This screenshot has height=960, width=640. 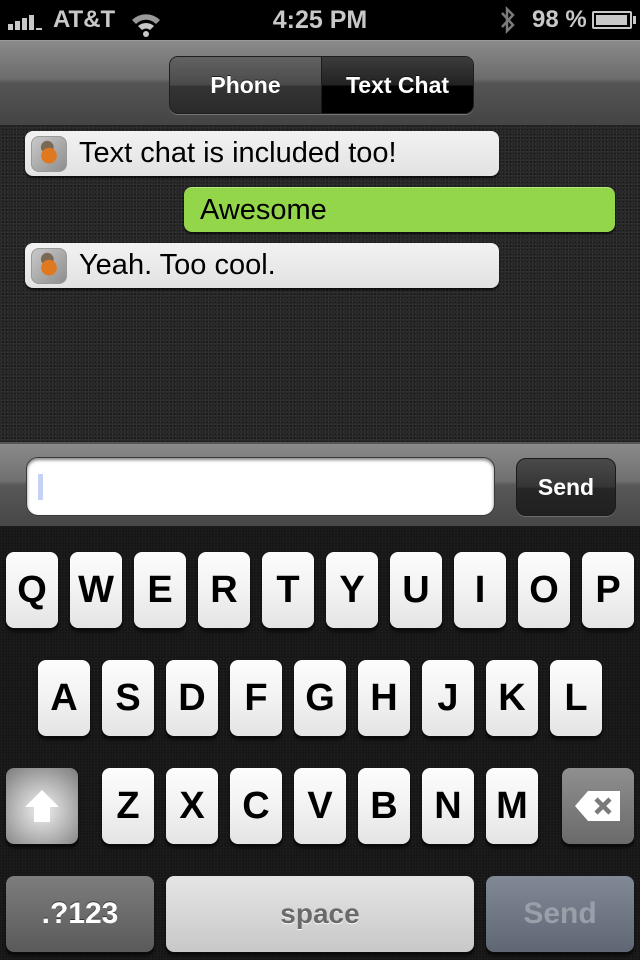 What do you see at coordinates (352, 590) in the screenshot?
I see `key-y: Y` at bounding box center [352, 590].